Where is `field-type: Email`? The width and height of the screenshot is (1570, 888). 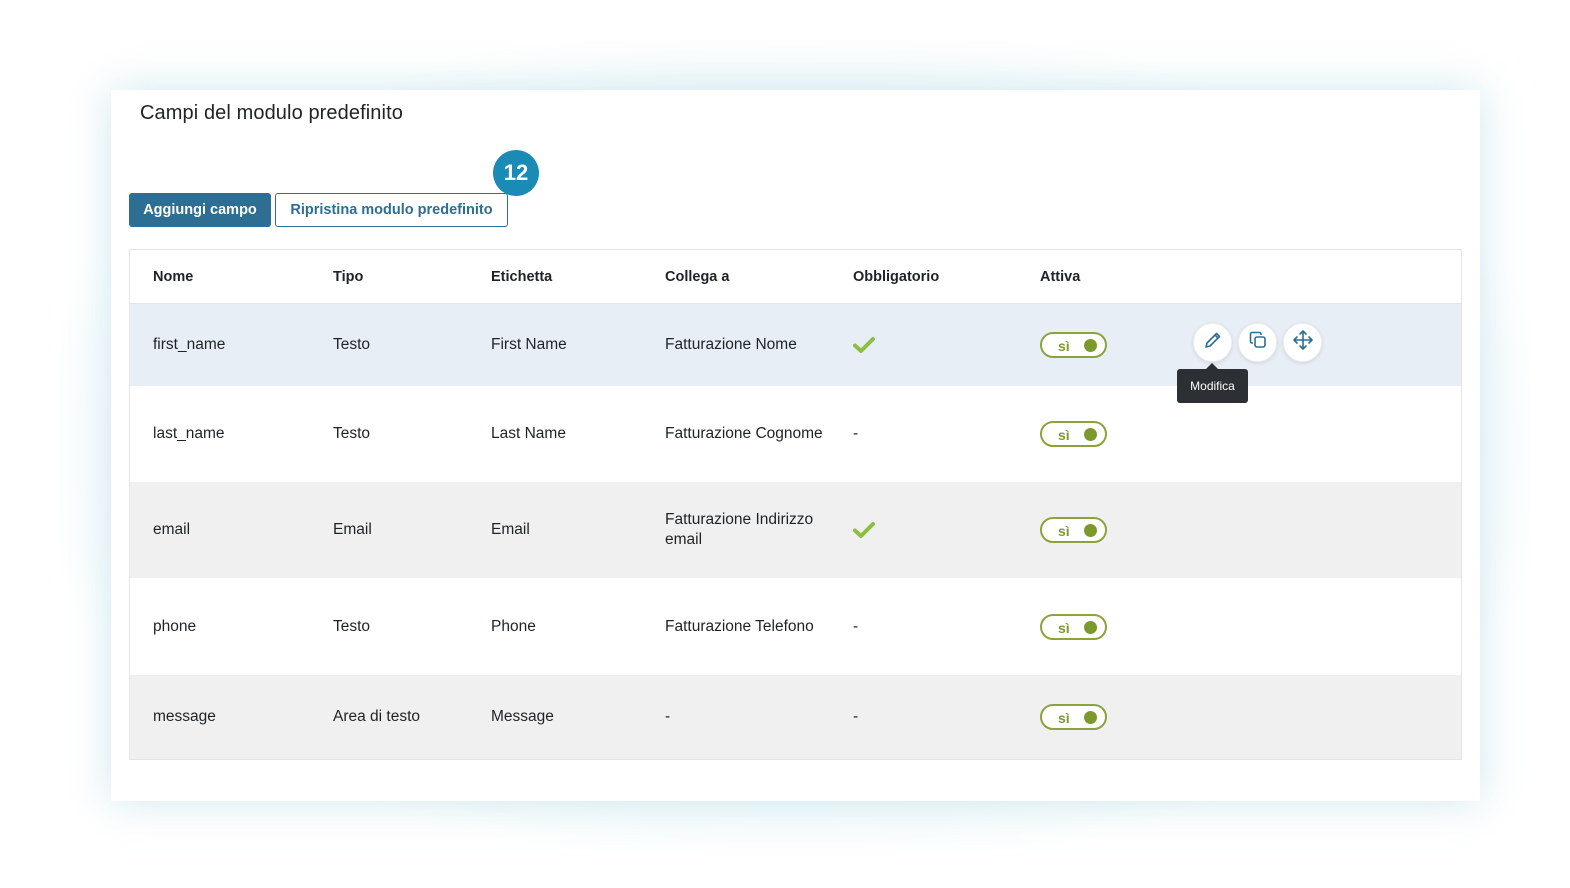
field-type: Email is located at coordinates (352, 529).